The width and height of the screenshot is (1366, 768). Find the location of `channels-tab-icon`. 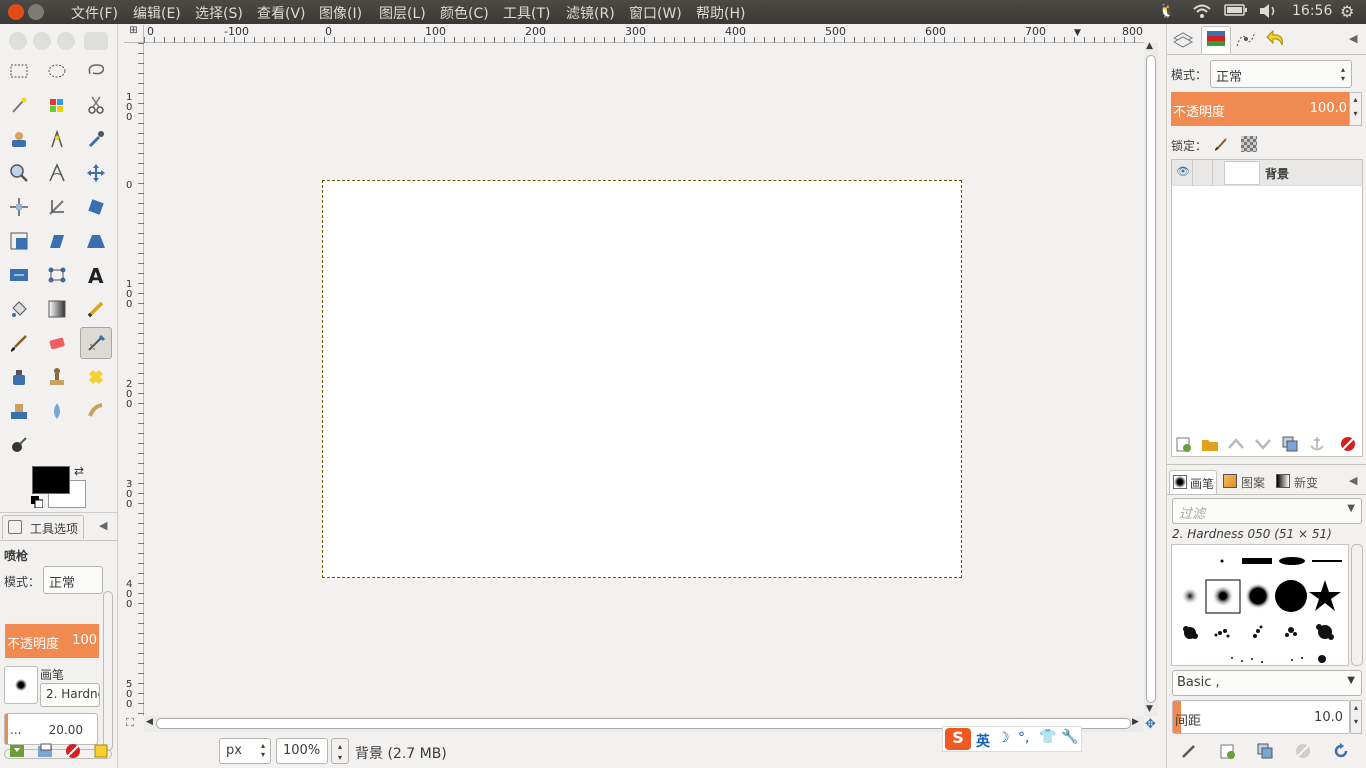

channels-tab-icon is located at coordinates (1216, 40).